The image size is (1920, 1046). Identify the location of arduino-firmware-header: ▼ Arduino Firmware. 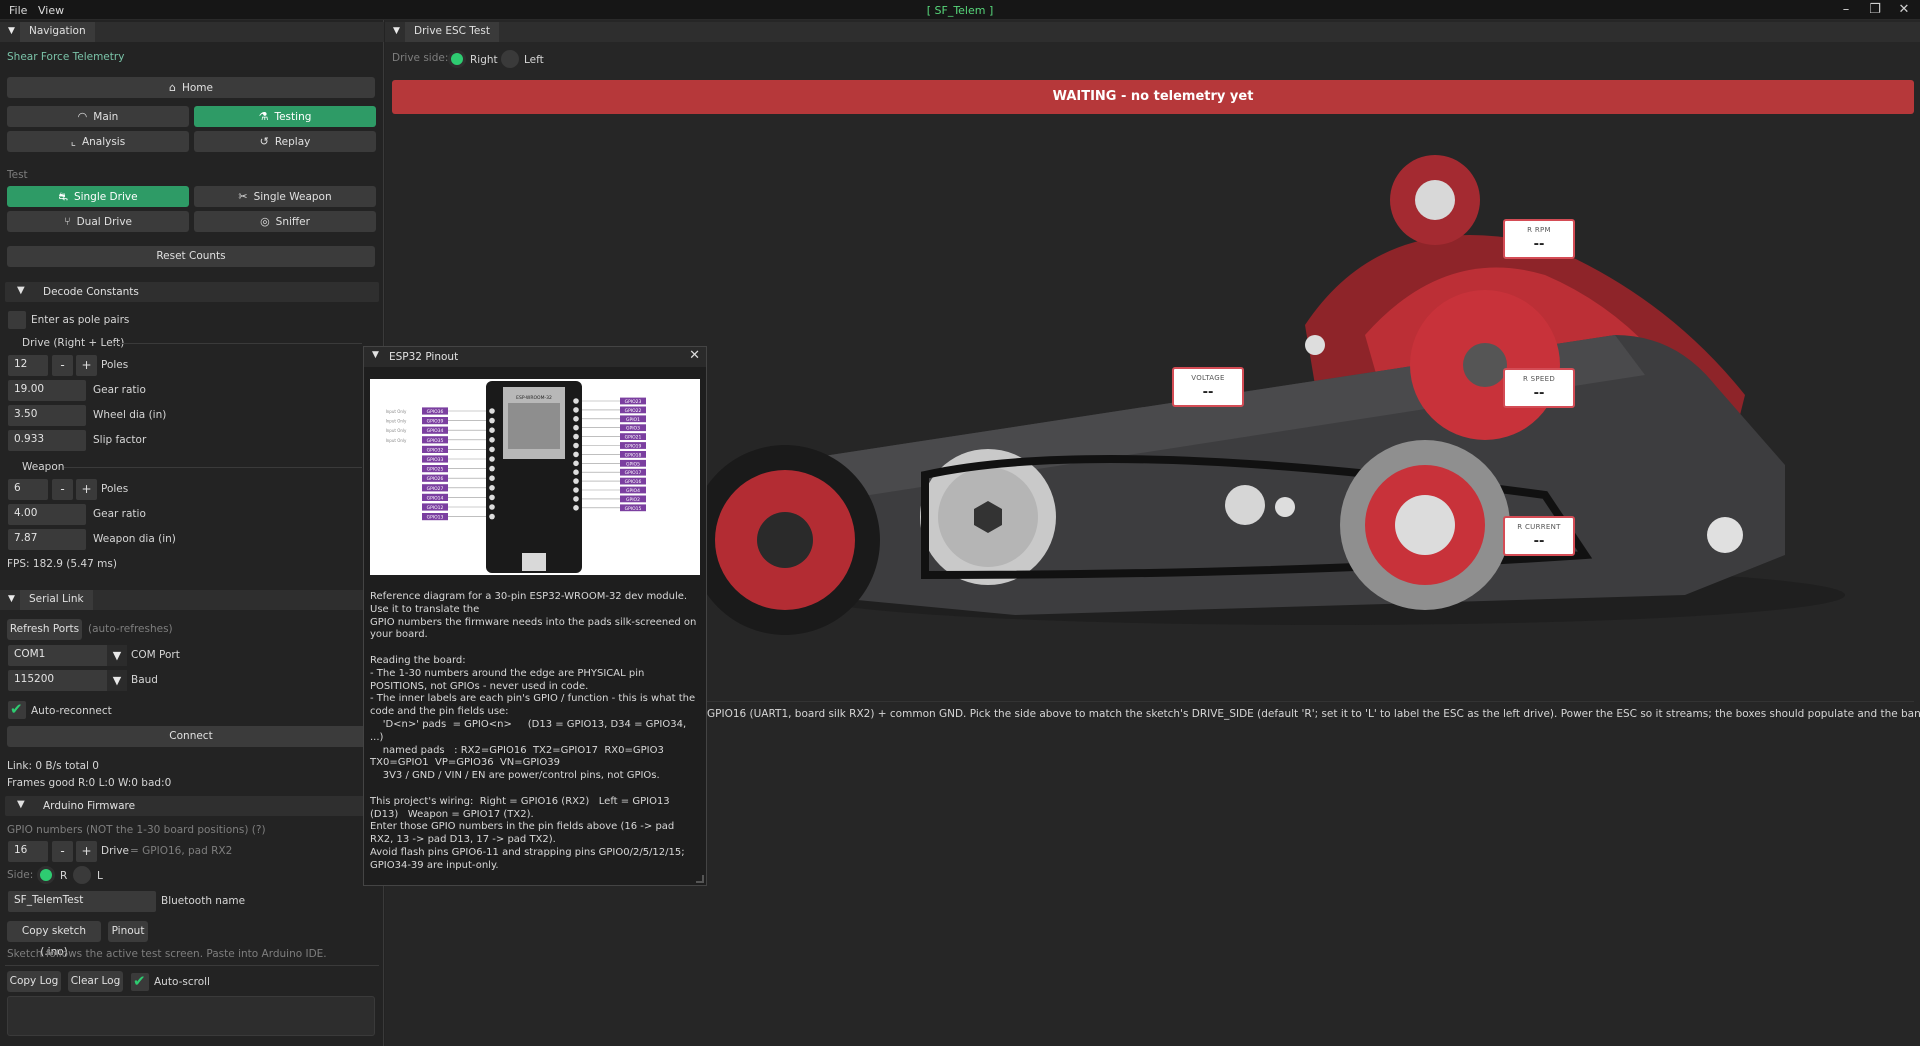
(192, 806).